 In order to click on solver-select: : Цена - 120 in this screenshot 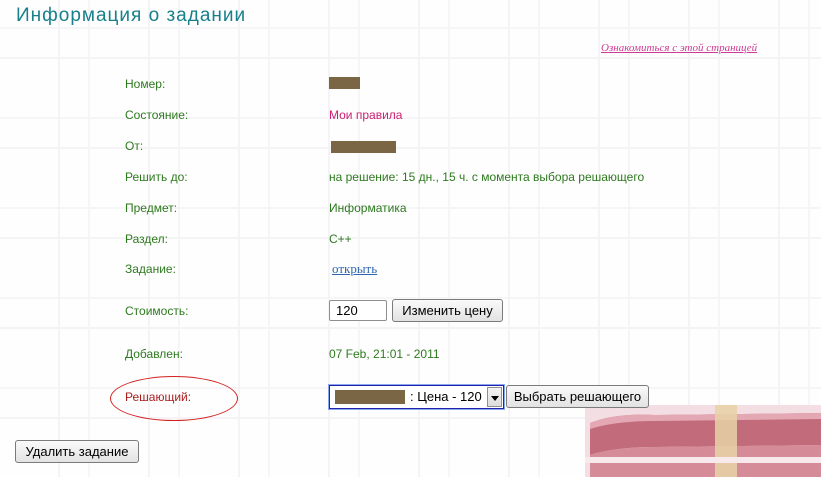, I will do `click(416, 397)`.